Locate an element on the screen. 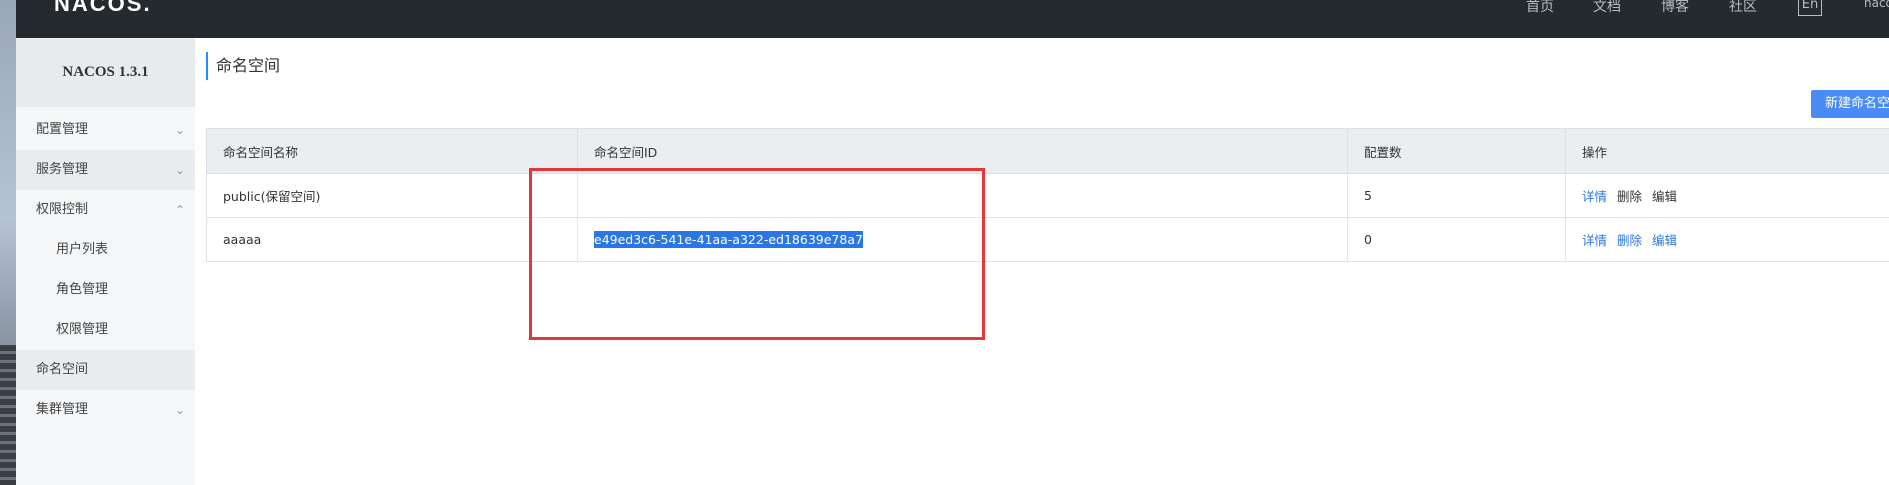 This screenshot has height=485, width=1889. annotation-highlight-box is located at coordinates (757, 254).